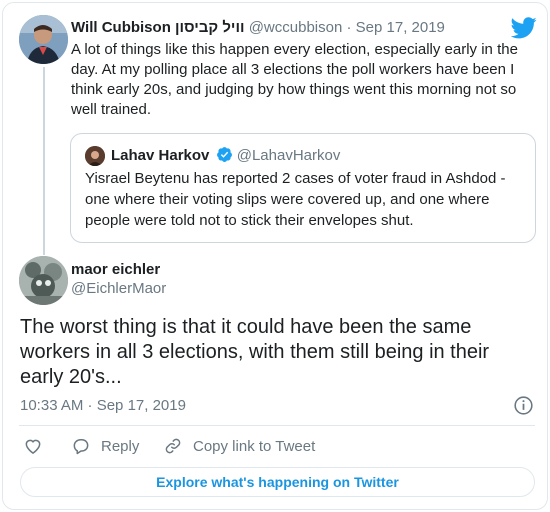  What do you see at coordinates (115, 270) in the screenshot?
I see `main-display-name: maor eichler` at bounding box center [115, 270].